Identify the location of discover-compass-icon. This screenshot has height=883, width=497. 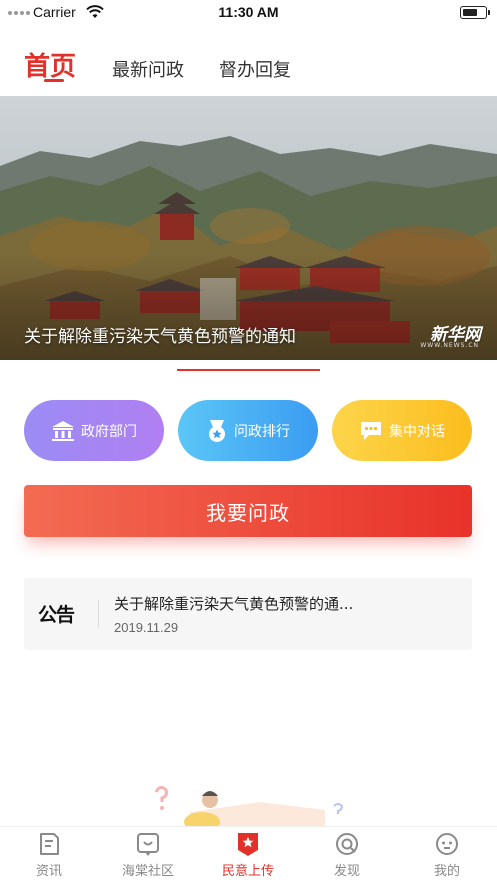
(347, 844).